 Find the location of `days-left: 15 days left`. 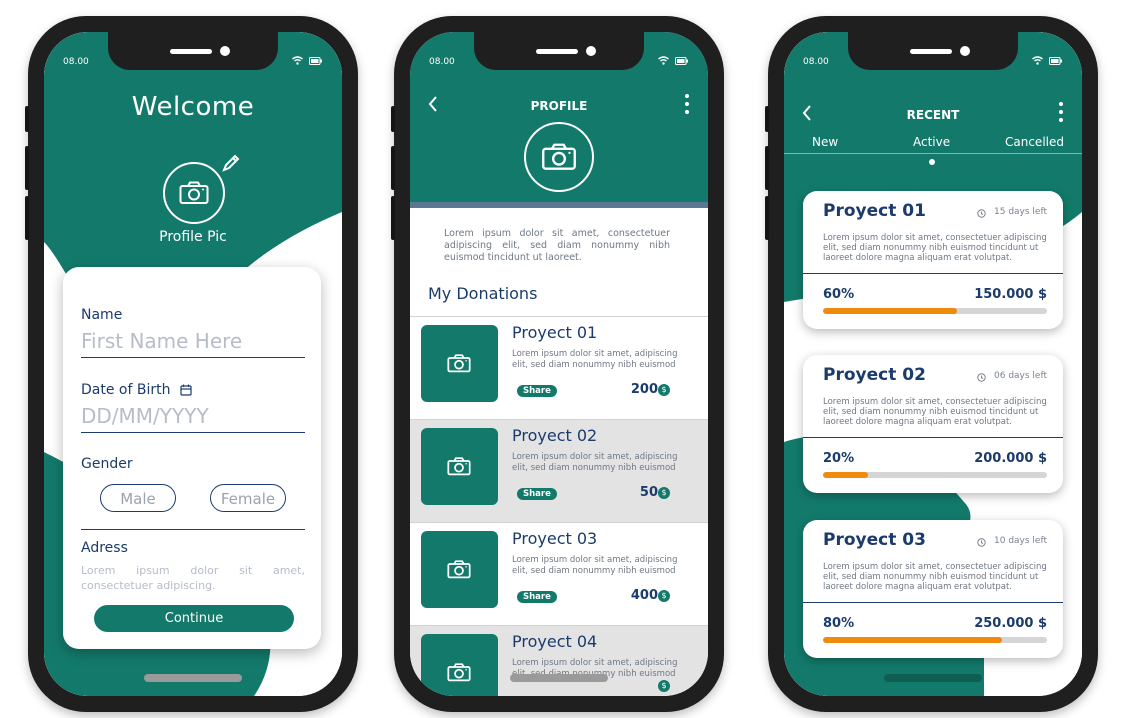

days-left: 15 days left is located at coordinates (1020, 212).